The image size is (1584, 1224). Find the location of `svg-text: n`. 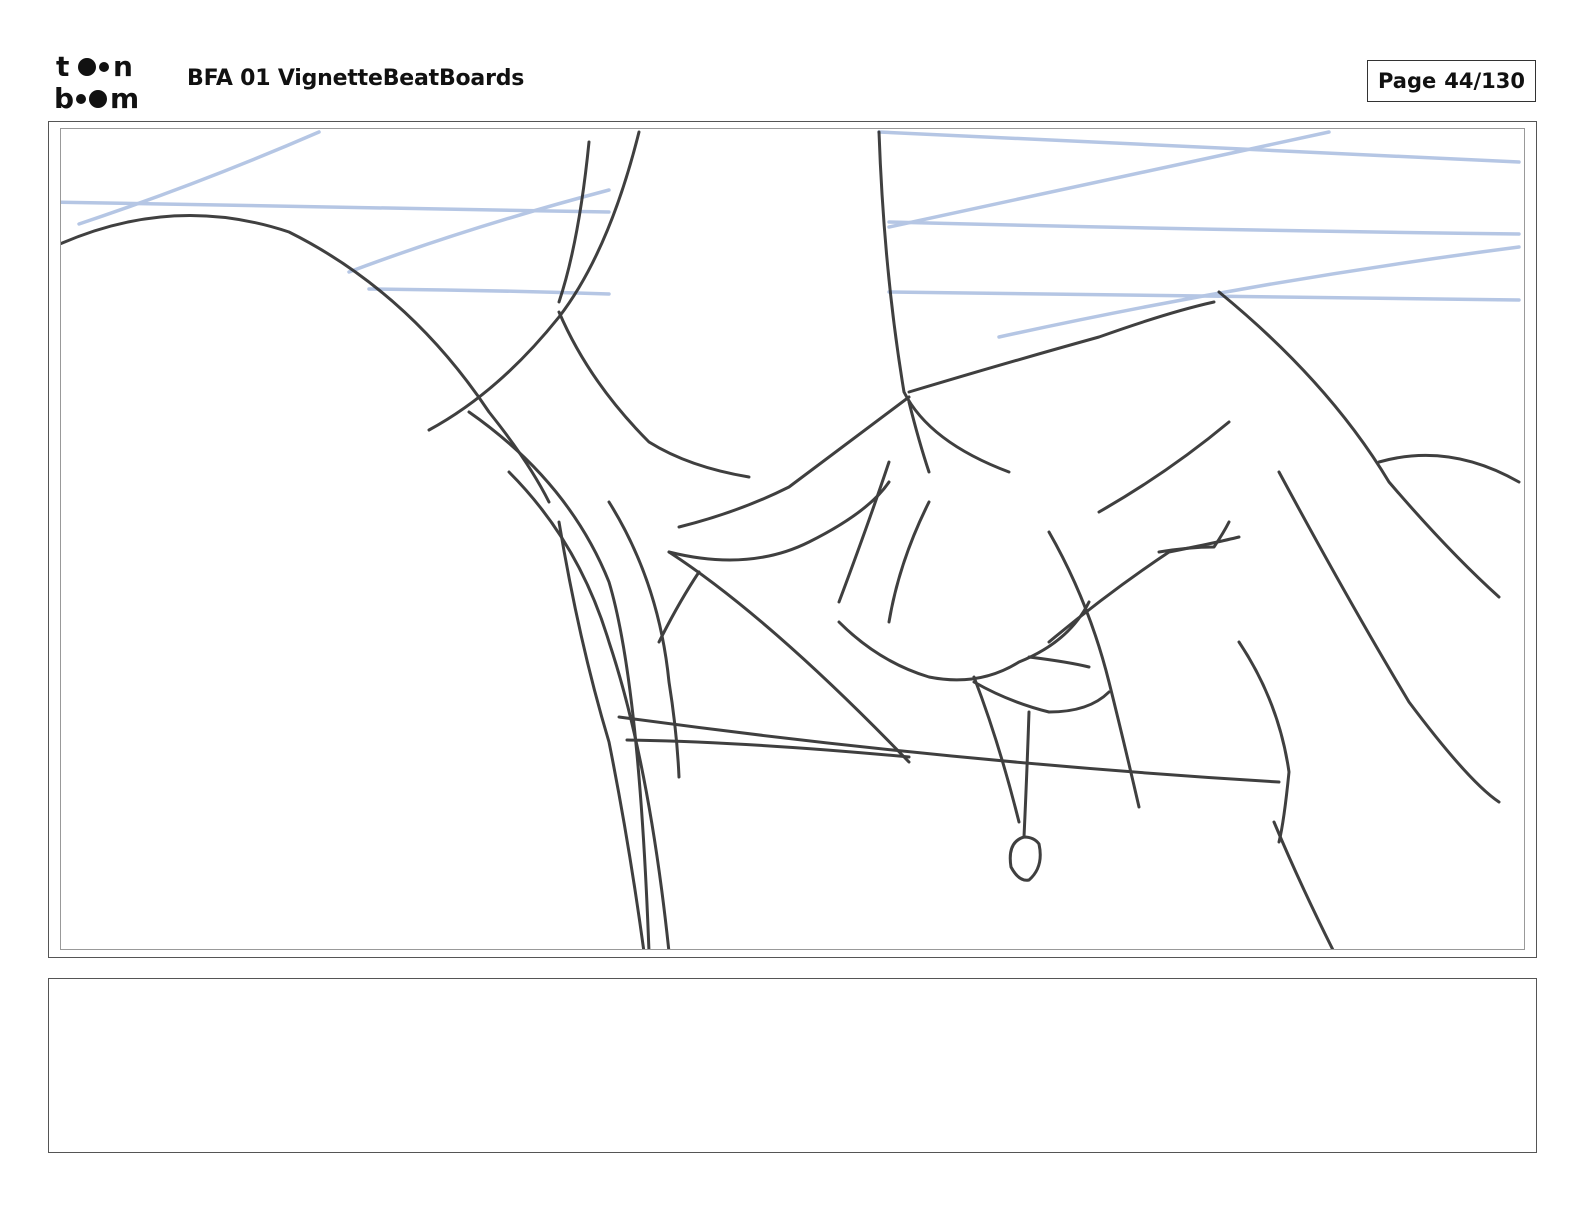

svg-text: n is located at coordinates (123, 66).